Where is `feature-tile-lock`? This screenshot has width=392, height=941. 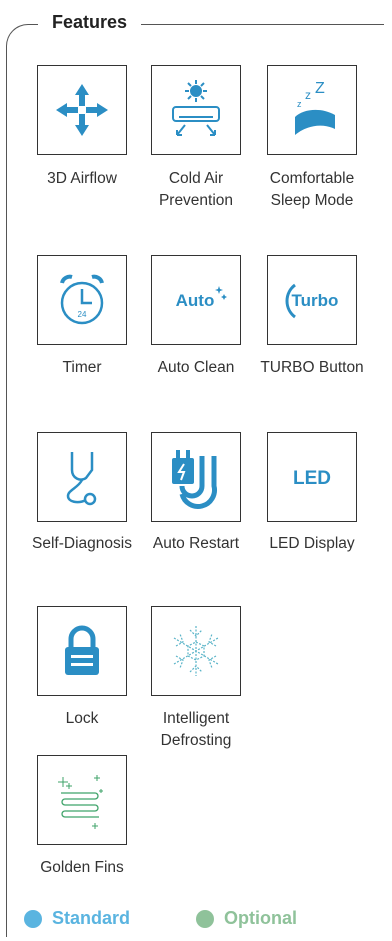 feature-tile-lock is located at coordinates (82, 651).